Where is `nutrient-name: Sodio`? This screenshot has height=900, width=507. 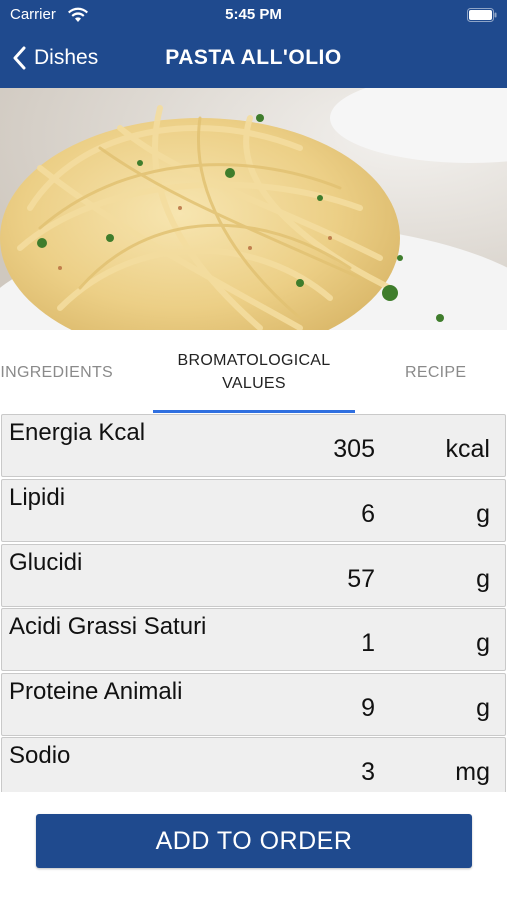
nutrient-name: Sodio is located at coordinates (40, 755).